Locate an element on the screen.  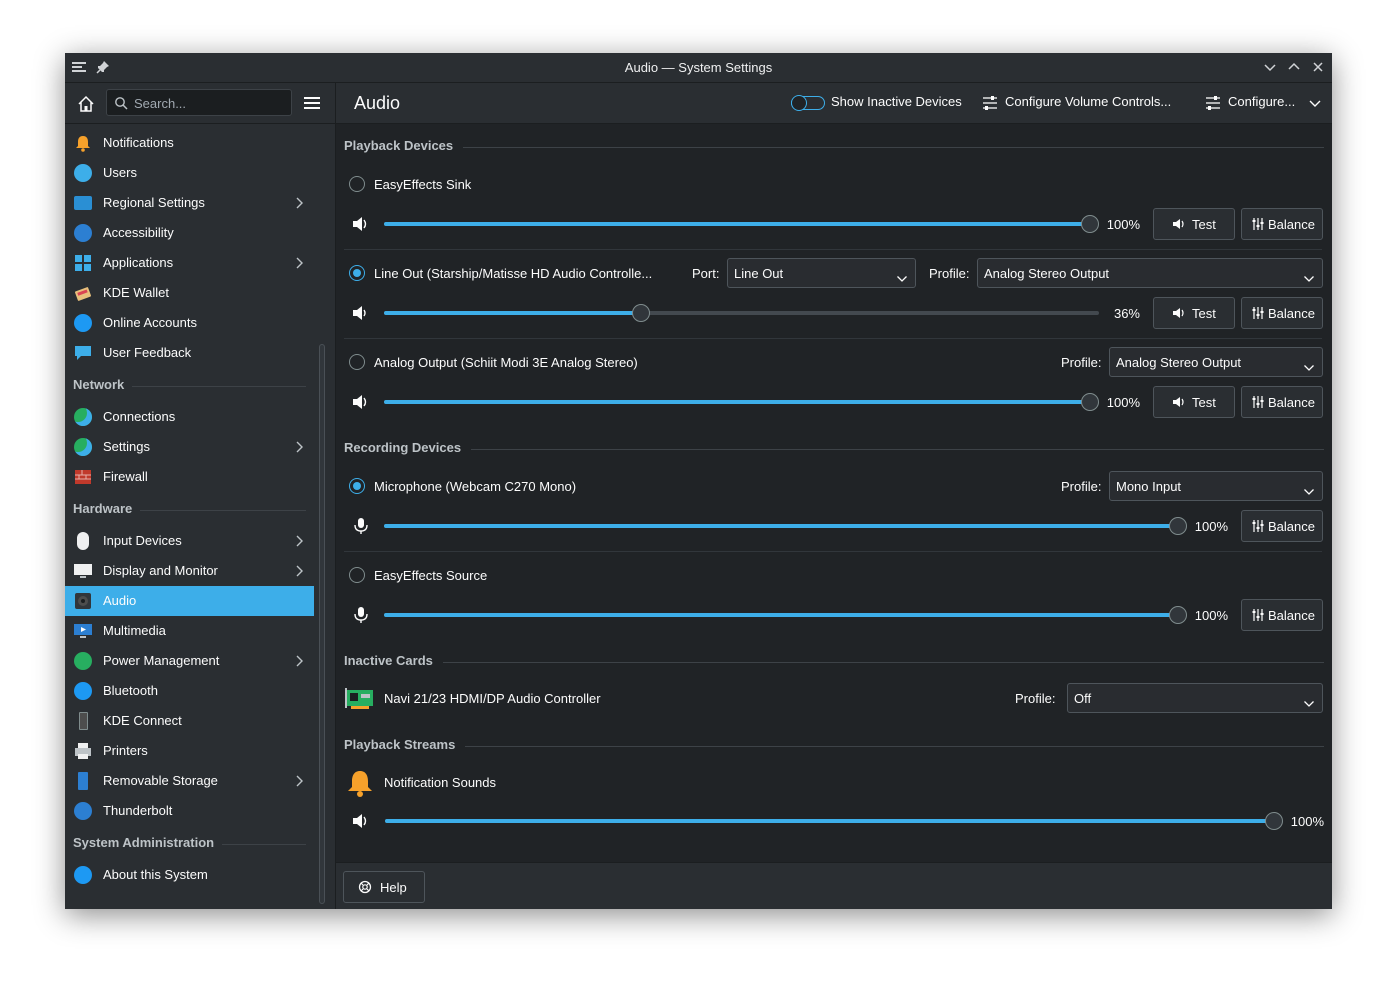
feedback-icon is located at coordinates (83, 353).